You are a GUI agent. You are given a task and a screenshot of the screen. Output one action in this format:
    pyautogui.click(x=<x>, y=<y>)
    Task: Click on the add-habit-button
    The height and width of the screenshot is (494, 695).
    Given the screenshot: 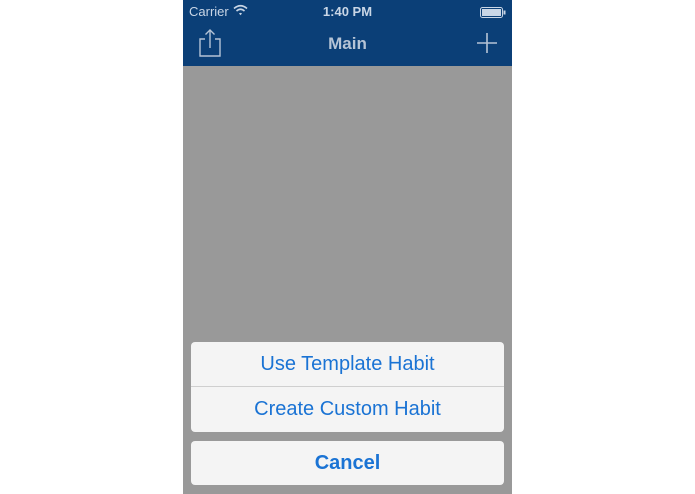 What is the action you would take?
    pyautogui.click(x=487, y=43)
    